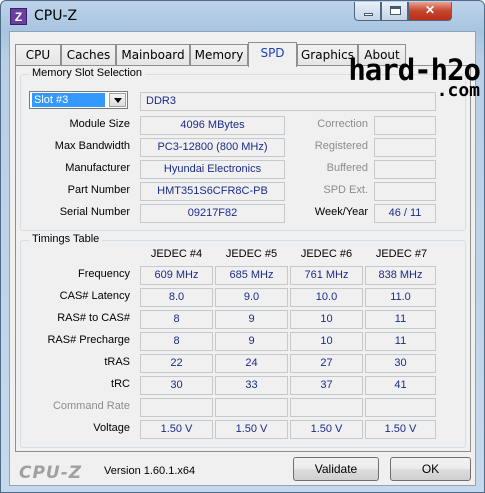 The width and height of the screenshot is (485, 493). Describe the element at coordinates (38, 55) in the screenshot. I see `tab-cpu: CPU` at that location.